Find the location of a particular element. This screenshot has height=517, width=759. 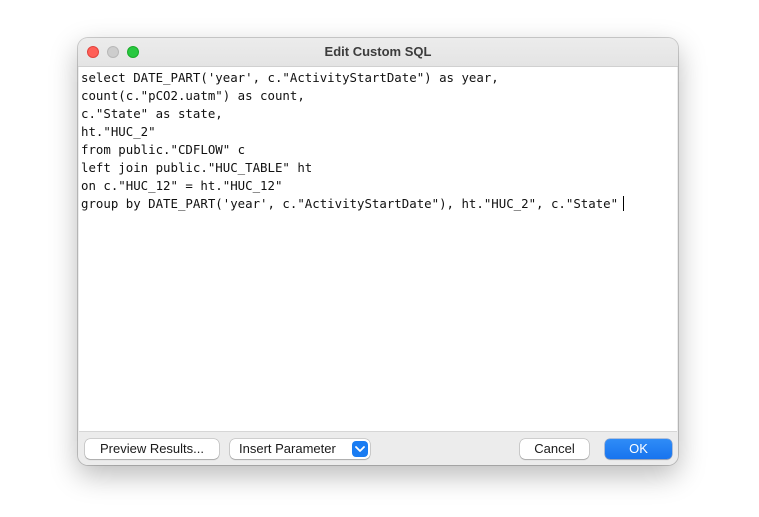

sql-line: c."State" as state, is located at coordinates (152, 113).